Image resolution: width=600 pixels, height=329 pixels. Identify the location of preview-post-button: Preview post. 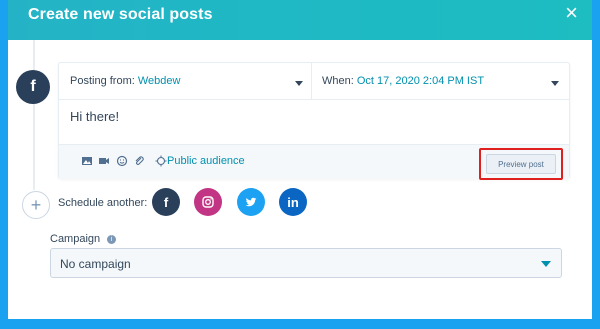
(521, 164).